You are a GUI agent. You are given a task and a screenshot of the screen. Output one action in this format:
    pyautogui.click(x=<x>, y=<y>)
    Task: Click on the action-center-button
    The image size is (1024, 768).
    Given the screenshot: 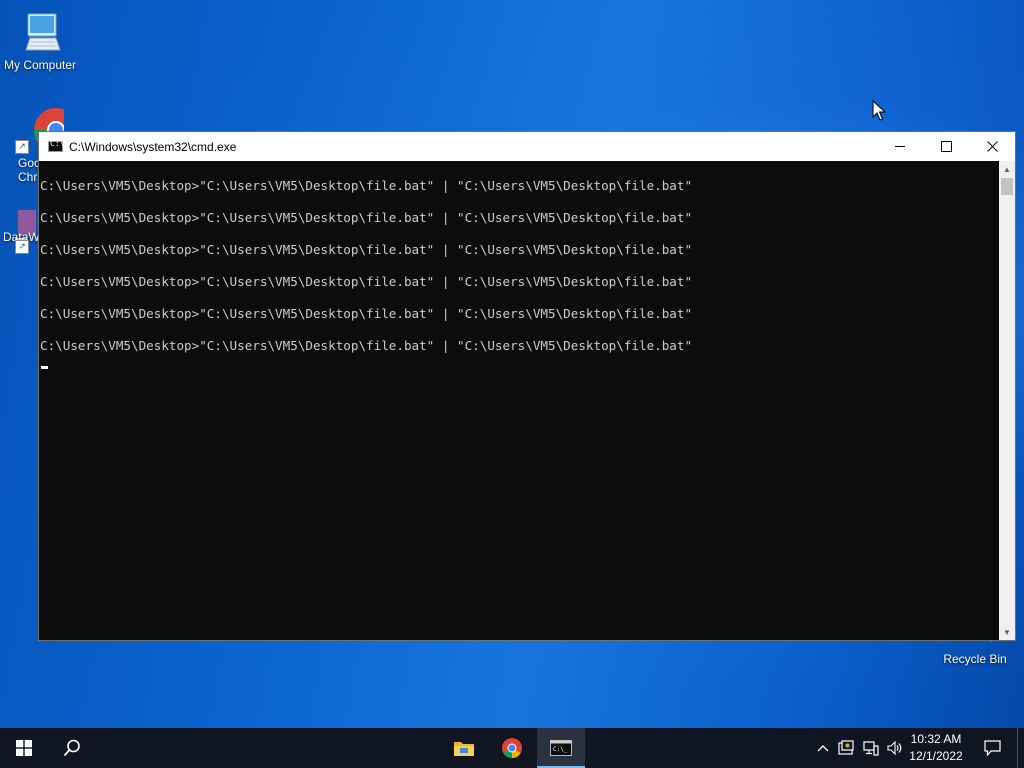 What is the action you would take?
    pyautogui.click(x=992, y=748)
    